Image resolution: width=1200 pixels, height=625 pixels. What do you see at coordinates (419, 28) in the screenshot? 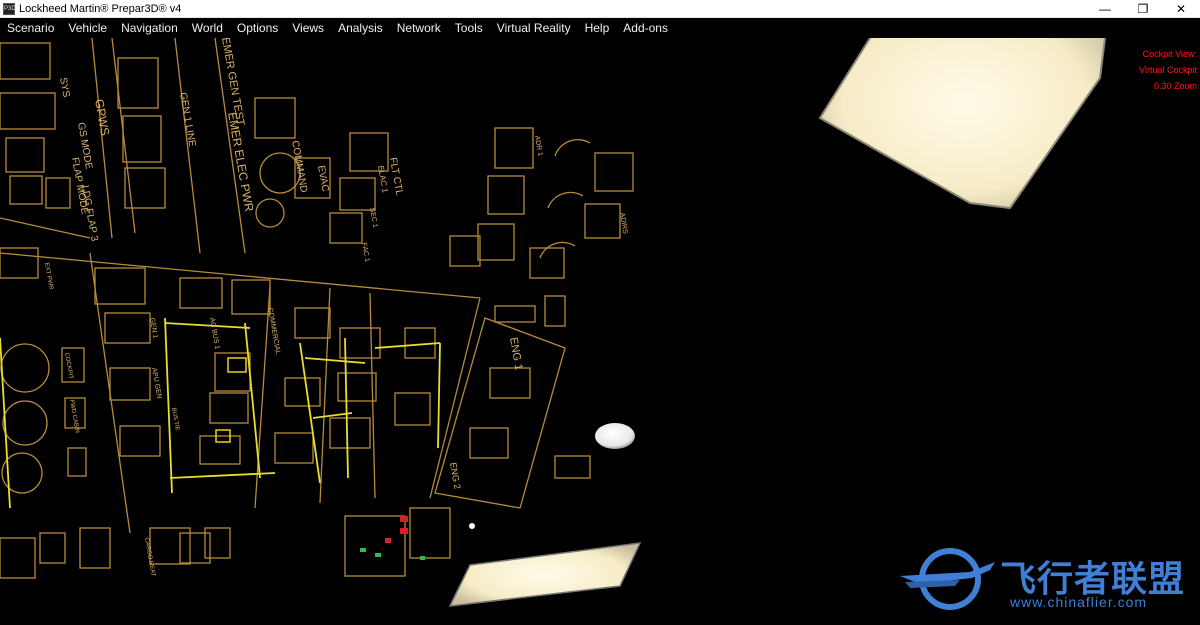
I see `menu-network: Network` at bounding box center [419, 28].